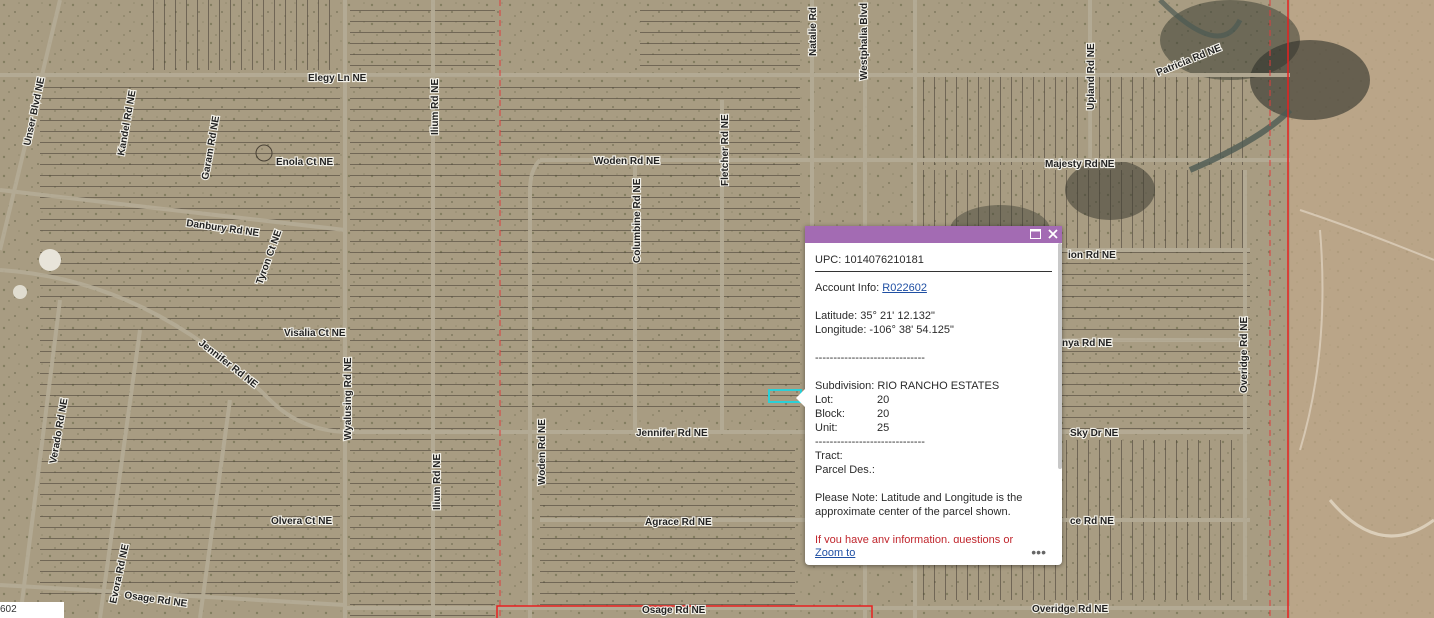 The width and height of the screenshot is (1434, 618). Describe the element at coordinates (1092, 521) in the screenshot. I see `road-label: ce Rd NE` at that location.